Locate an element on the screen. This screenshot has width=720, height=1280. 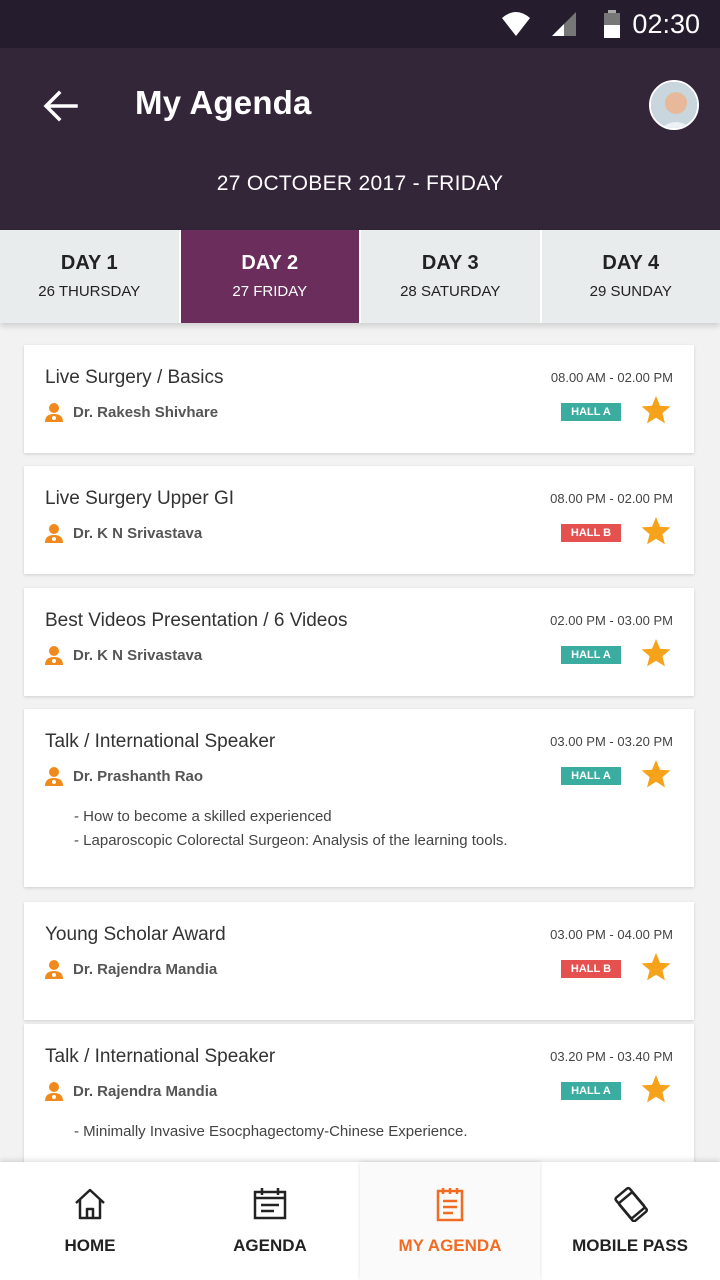
my-agenda-icon is located at coordinates (450, 1205).